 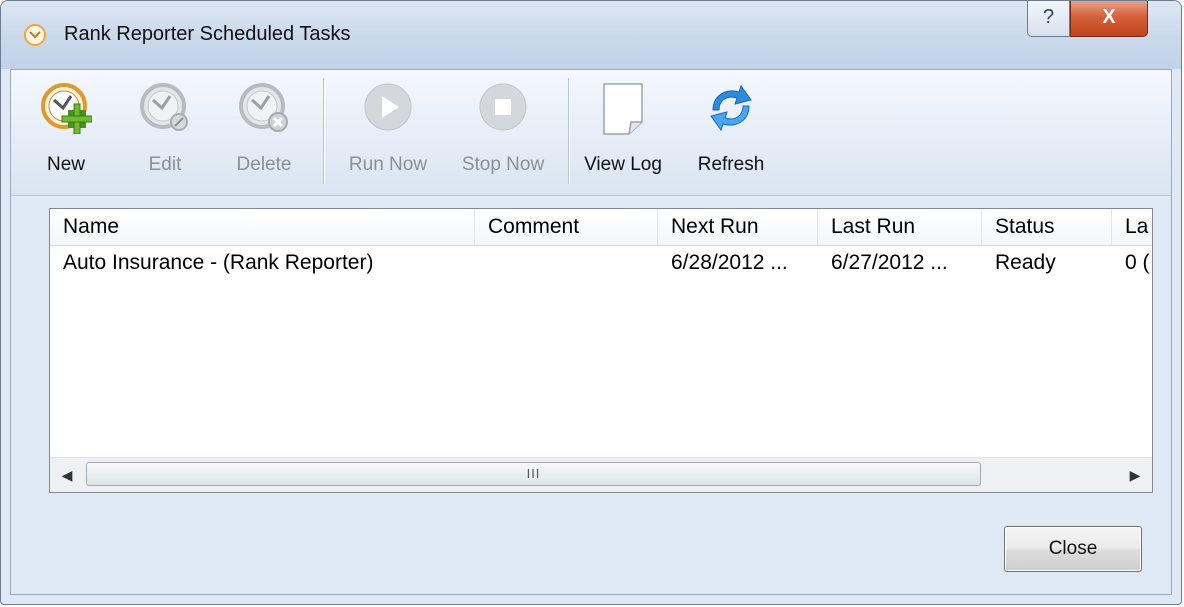 What do you see at coordinates (738, 227) in the screenshot?
I see `column-header-next-run: Next Run` at bounding box center [738, 227].